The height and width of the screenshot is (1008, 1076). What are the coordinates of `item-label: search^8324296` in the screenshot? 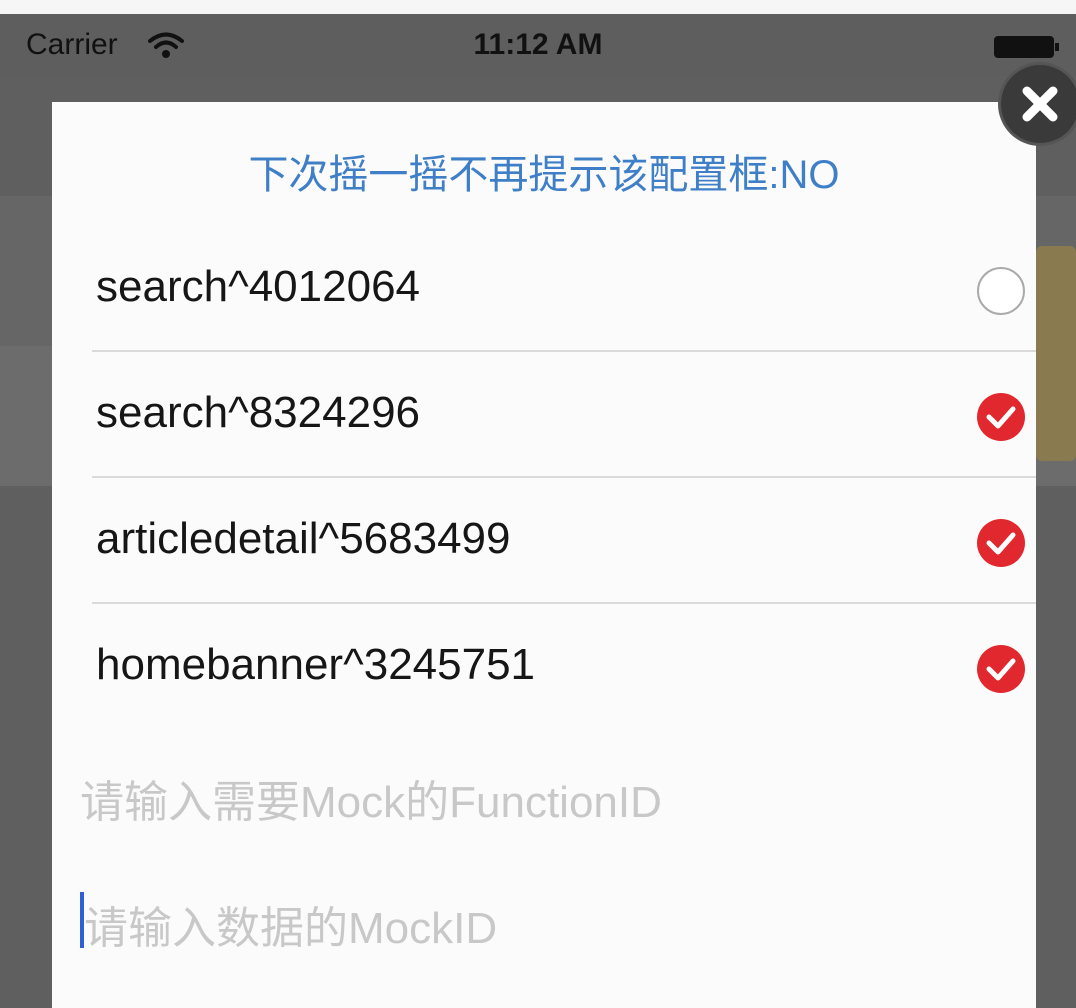 It's located at (258, 412).